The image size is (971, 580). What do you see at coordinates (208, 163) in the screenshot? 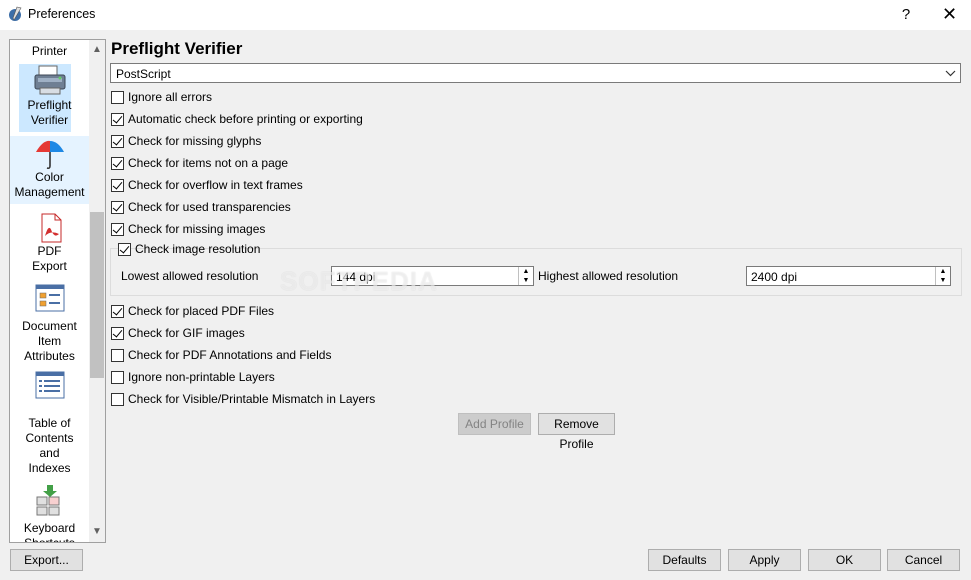
I see `checkbox-label: Check for items not on a page` at bounding box center [208, 163].